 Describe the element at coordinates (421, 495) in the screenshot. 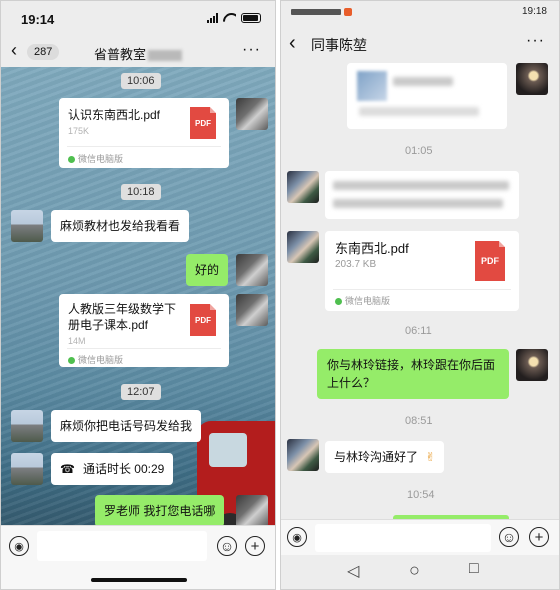

I see `timestamp: 10:54` at that location.